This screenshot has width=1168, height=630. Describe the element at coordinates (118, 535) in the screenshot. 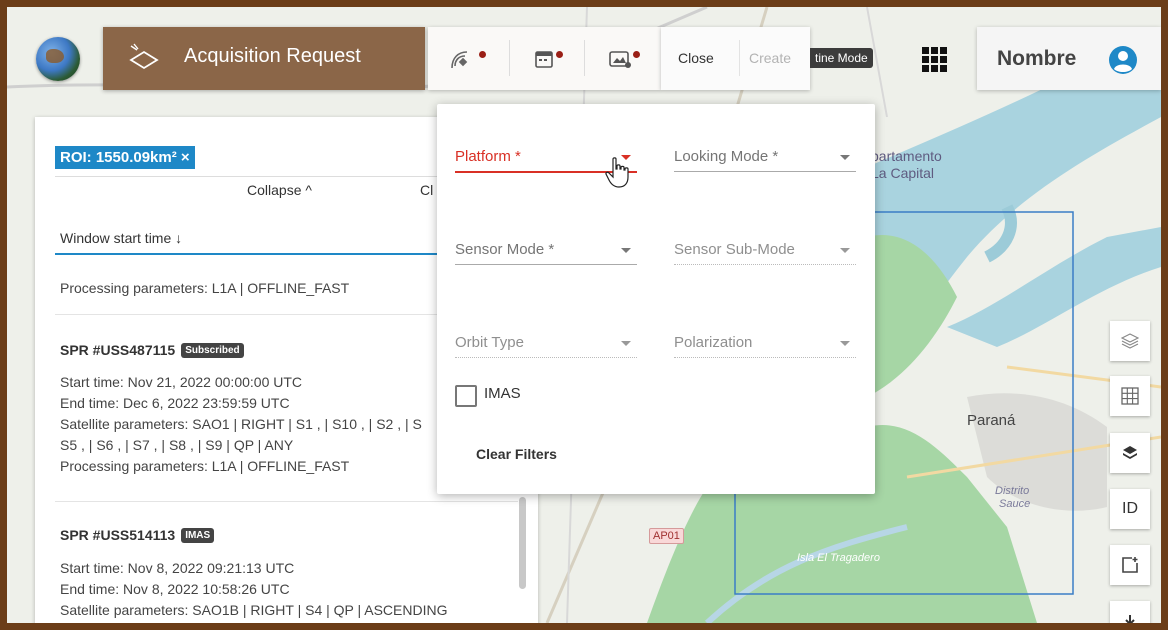

I see `request-id-text: SPR #USS514113` at that location.